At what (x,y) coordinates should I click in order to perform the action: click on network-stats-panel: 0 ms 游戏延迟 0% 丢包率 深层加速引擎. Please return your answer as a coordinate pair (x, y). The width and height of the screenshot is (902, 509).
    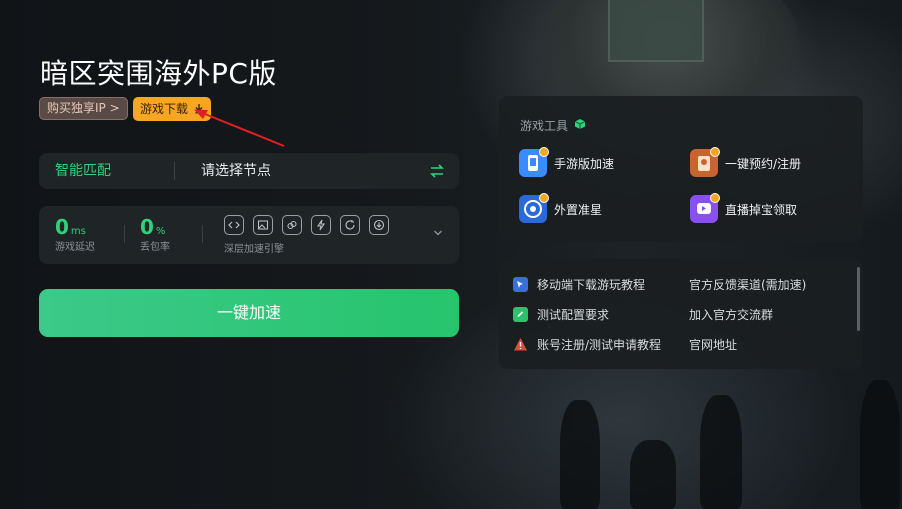
    Looking at the image, I should click on (249, 235).